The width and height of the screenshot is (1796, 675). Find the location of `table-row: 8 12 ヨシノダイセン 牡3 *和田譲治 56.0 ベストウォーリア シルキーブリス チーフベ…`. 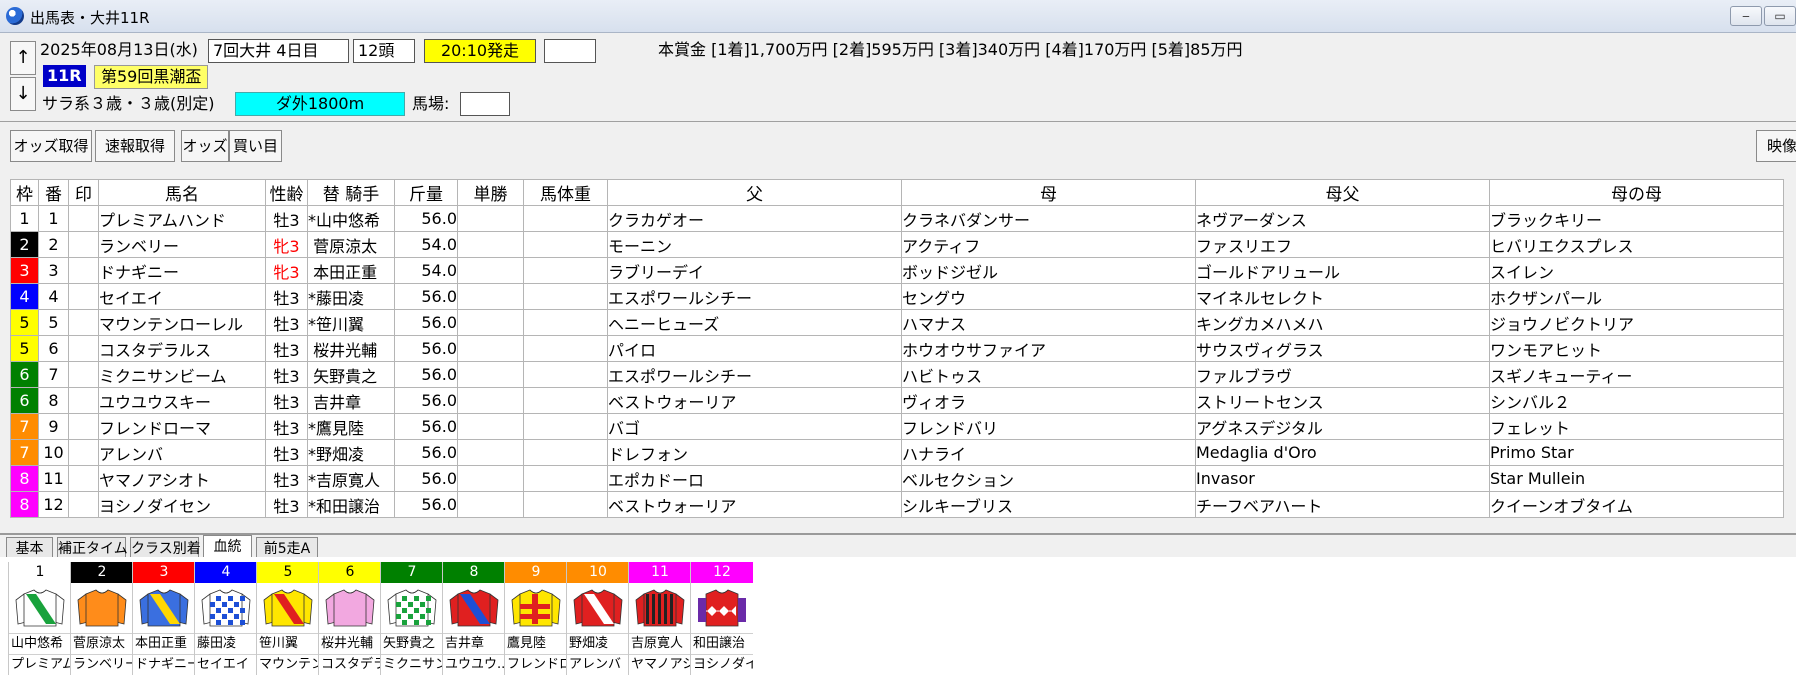

table-row: 8 12 ヨシノダイセン 牡3 *和田譲治 56.0 ベストウォーリア シルキーブリス チーフベ… is located at coordinates (897, 504).